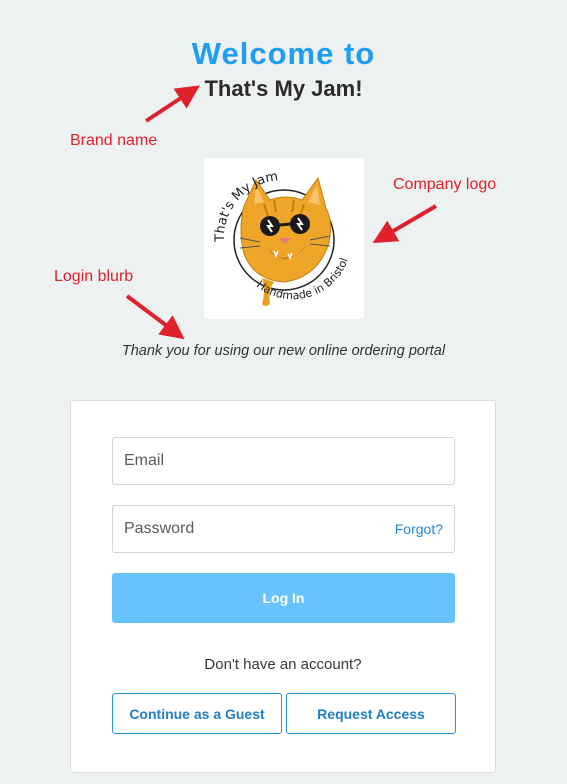 The image size is (567, 784). I want to click on email-field, so click(283, 461).